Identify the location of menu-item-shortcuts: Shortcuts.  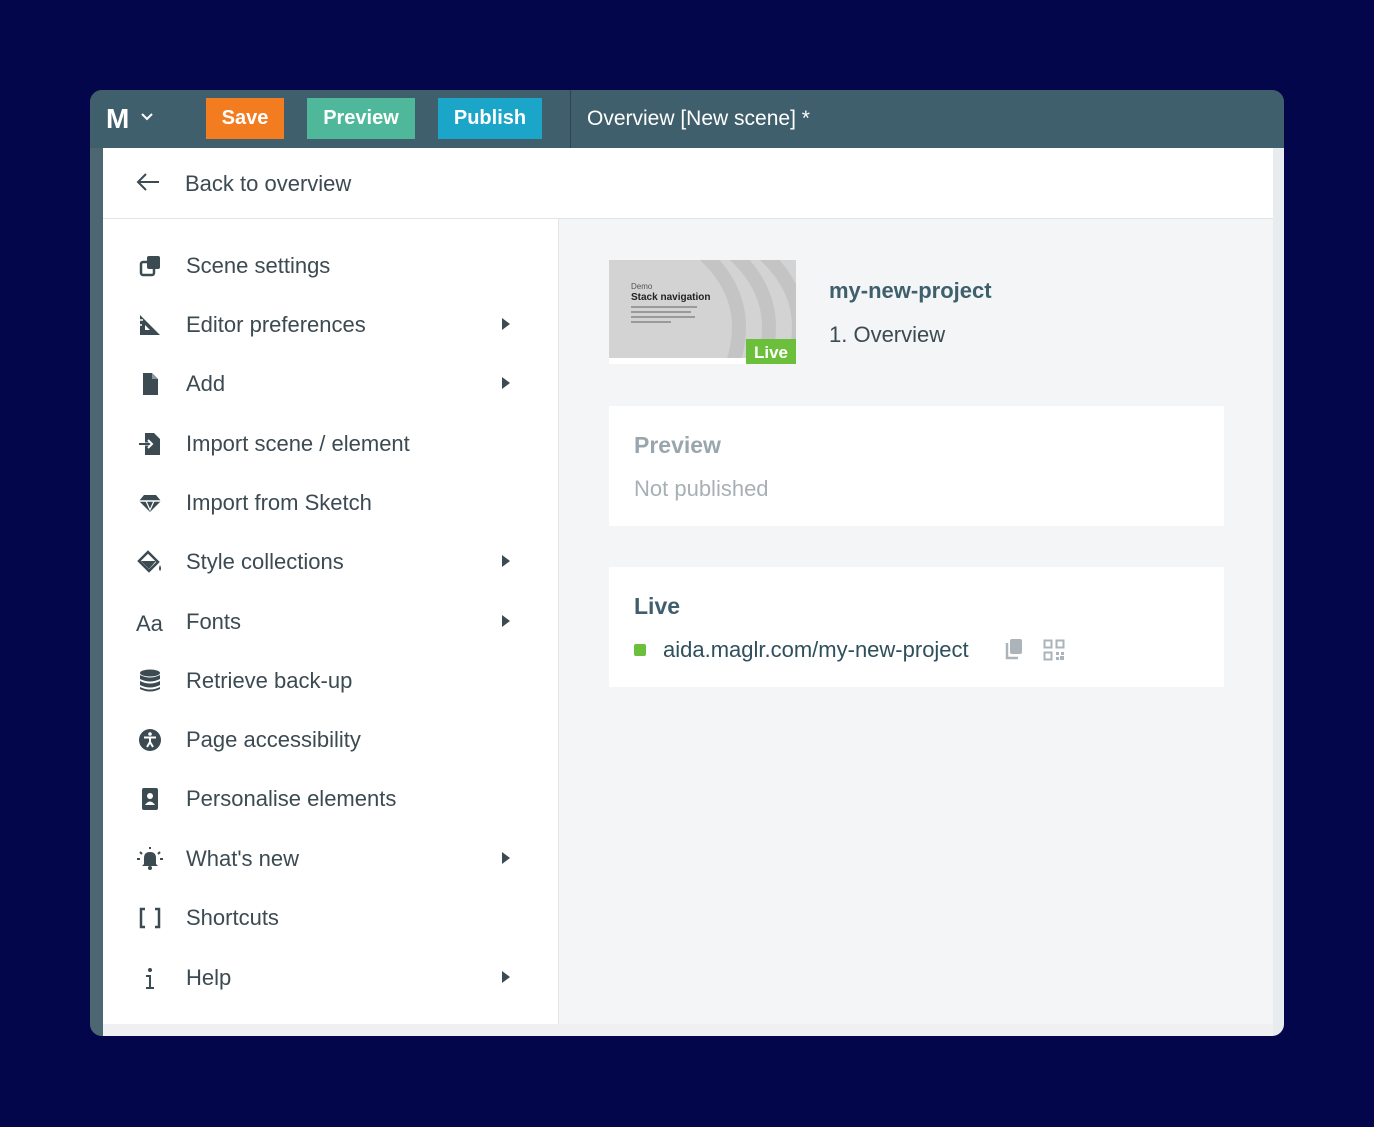
(330, 918).